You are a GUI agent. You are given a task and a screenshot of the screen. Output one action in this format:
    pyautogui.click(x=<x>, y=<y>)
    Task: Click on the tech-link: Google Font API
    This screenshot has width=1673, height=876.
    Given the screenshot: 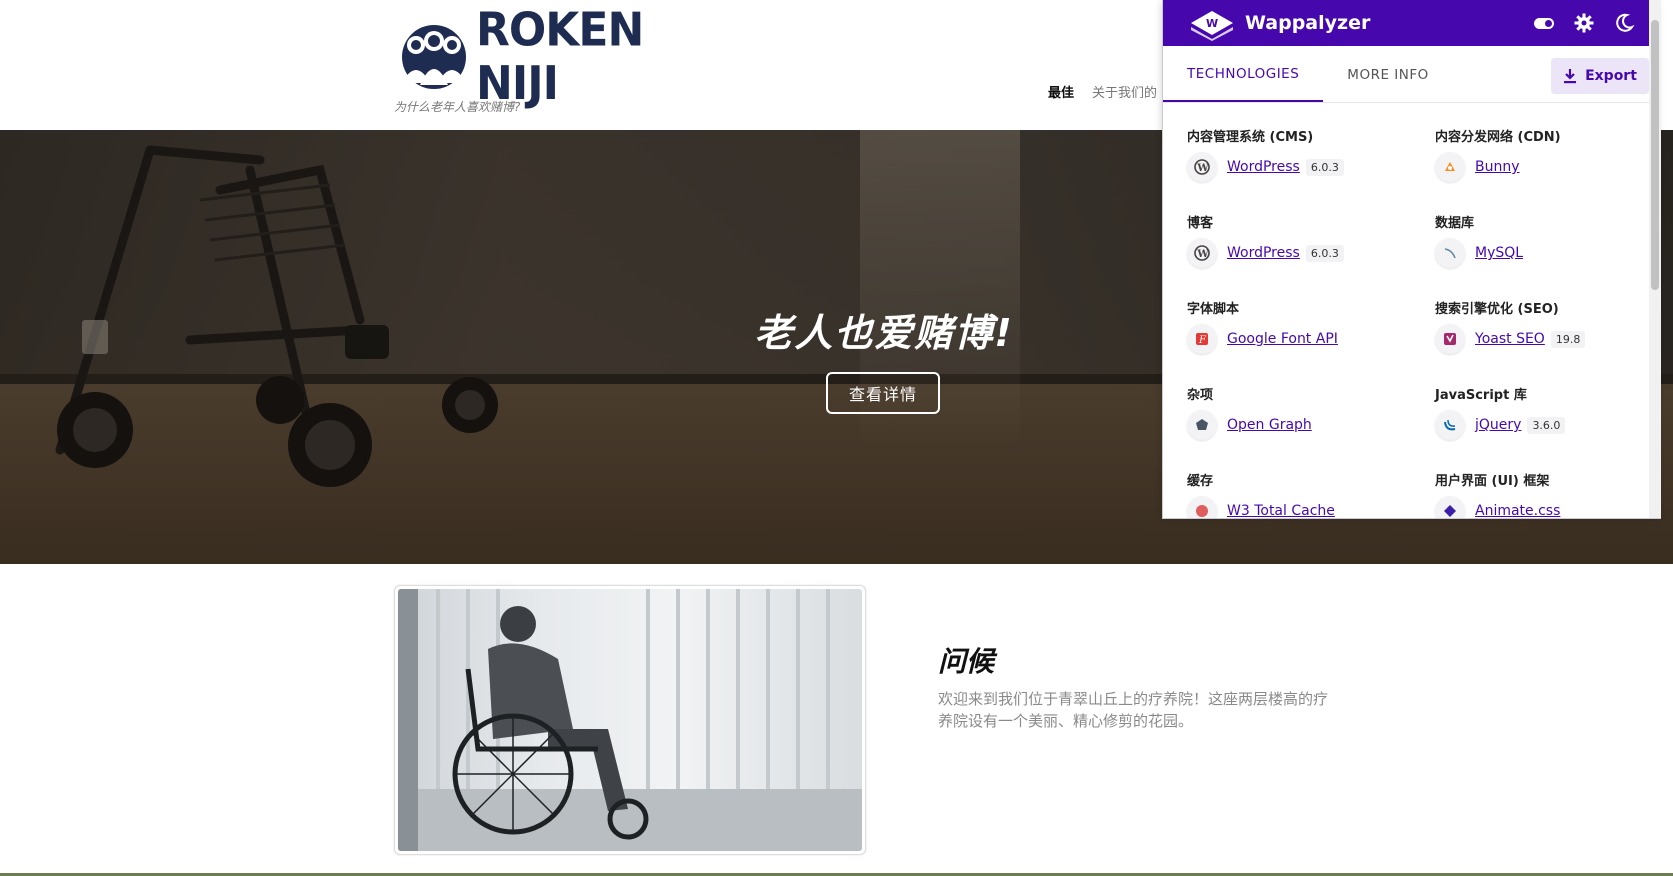 What is the action you would take?
    pyautogui.click(x=1282, y=339)
    